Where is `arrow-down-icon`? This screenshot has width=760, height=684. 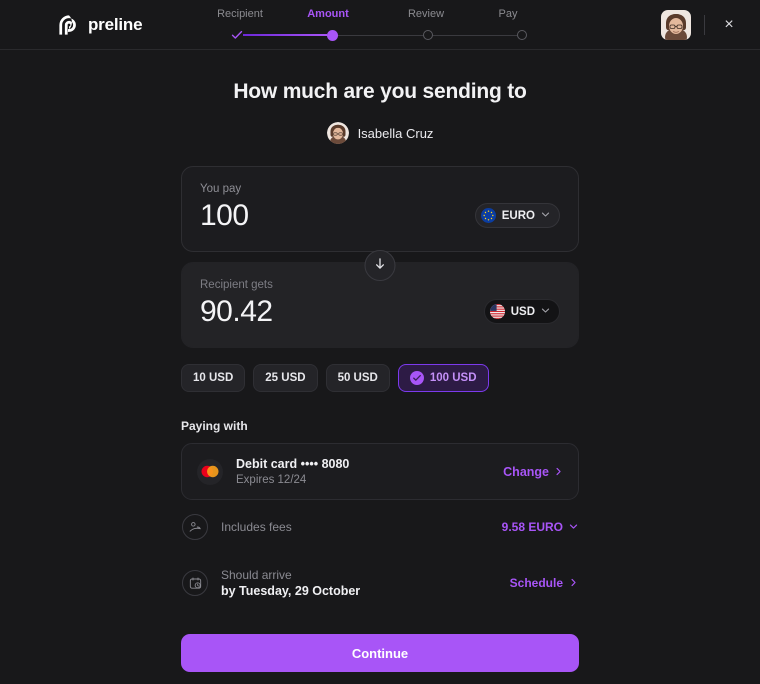
arrow-down-icon is located at coordinates (380, 266).